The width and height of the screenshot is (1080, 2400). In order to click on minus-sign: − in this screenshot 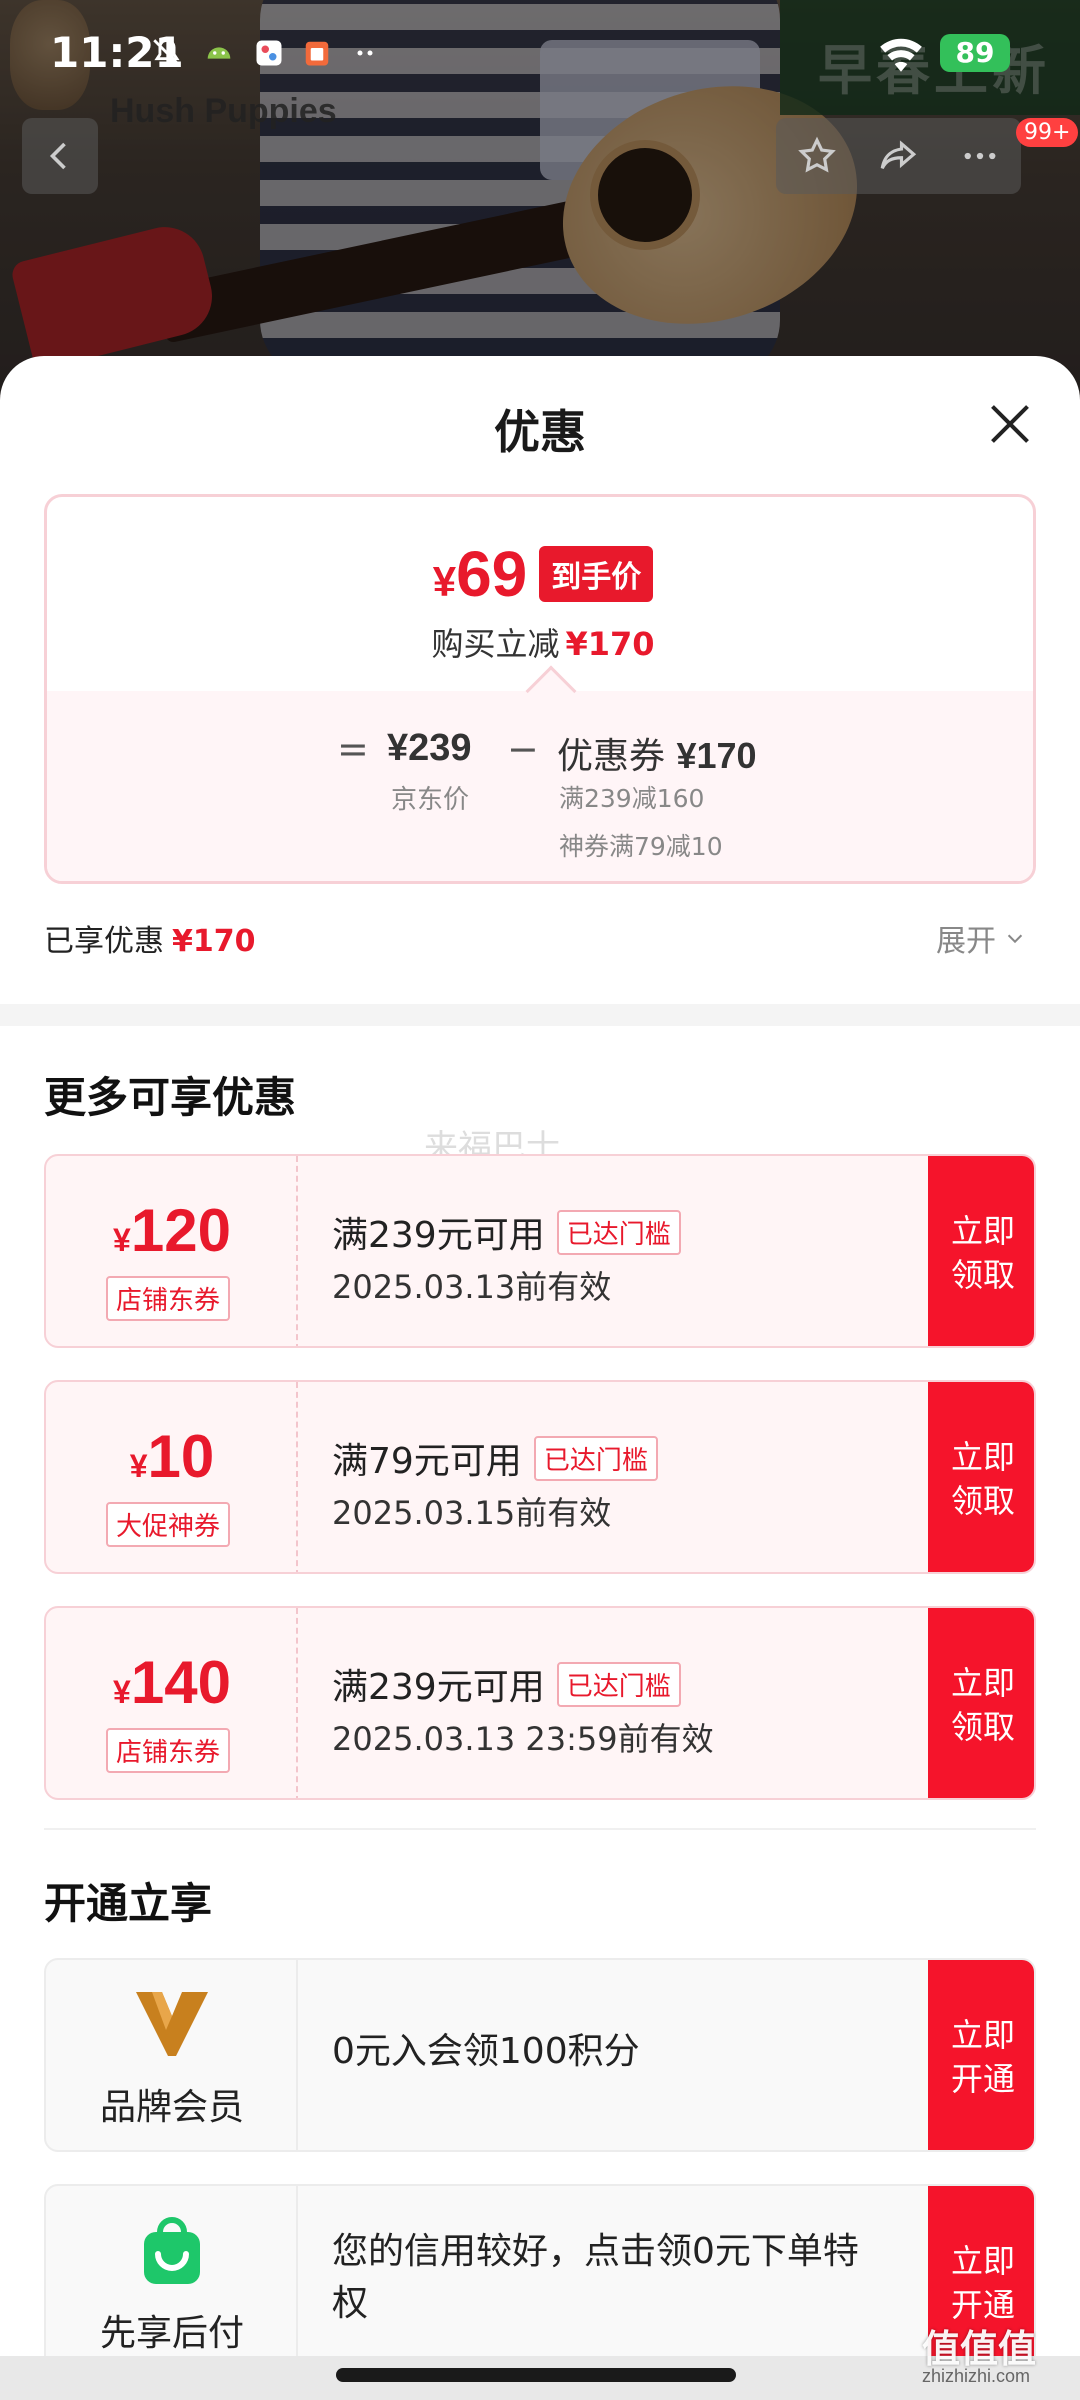, I will do `click(523, 749)`.